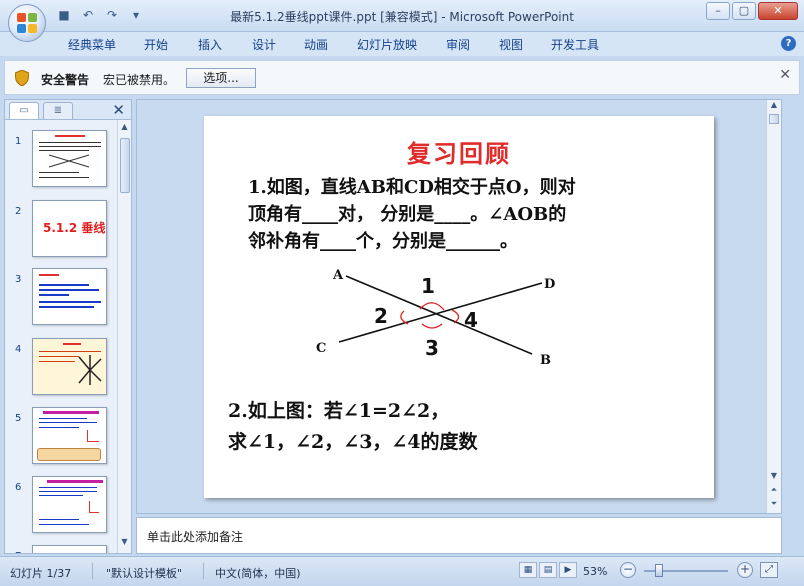 The image size is (804, 586). Describe the element at coordinates (769, 570) in the screenshot. I see `fit-to-window-button: ⤢` at that location.